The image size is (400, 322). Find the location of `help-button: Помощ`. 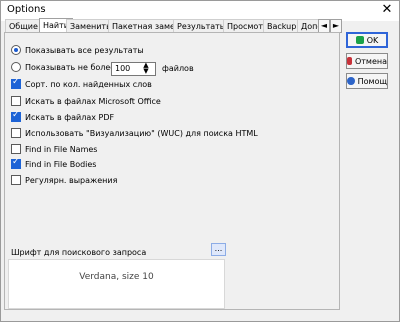

help-button: Помощ is located at coordinates (367, 81).